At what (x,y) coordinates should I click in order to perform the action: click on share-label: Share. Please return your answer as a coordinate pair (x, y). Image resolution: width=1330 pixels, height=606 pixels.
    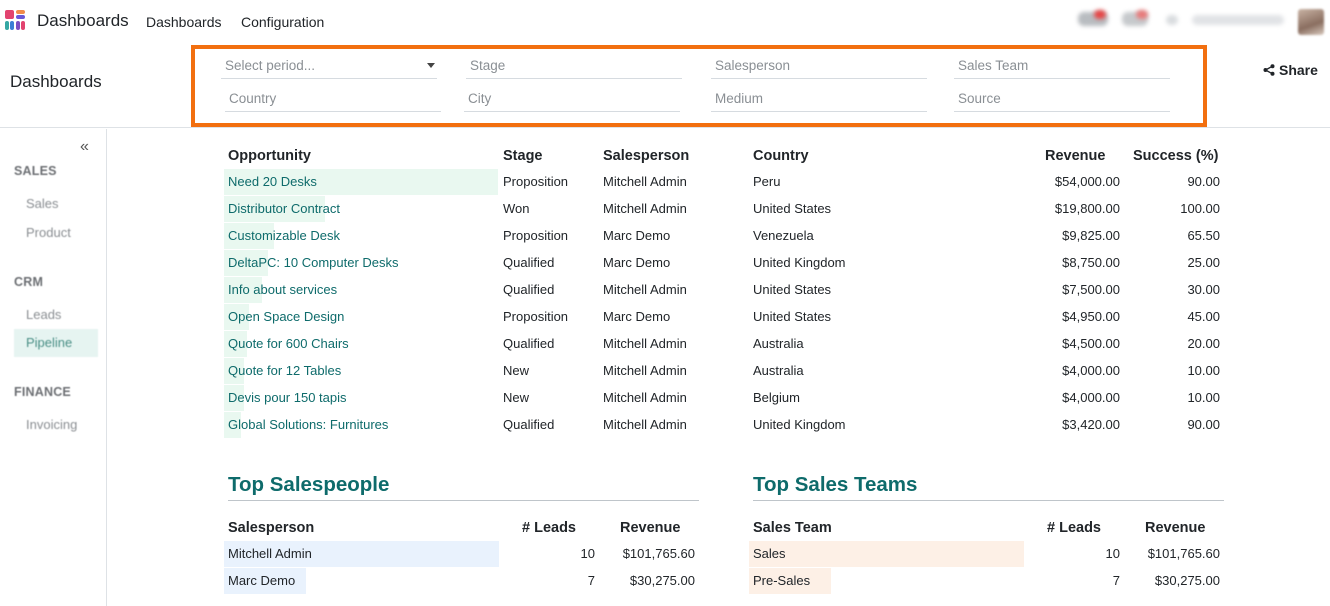
    Looking at the image, I should click on (1298, 70).